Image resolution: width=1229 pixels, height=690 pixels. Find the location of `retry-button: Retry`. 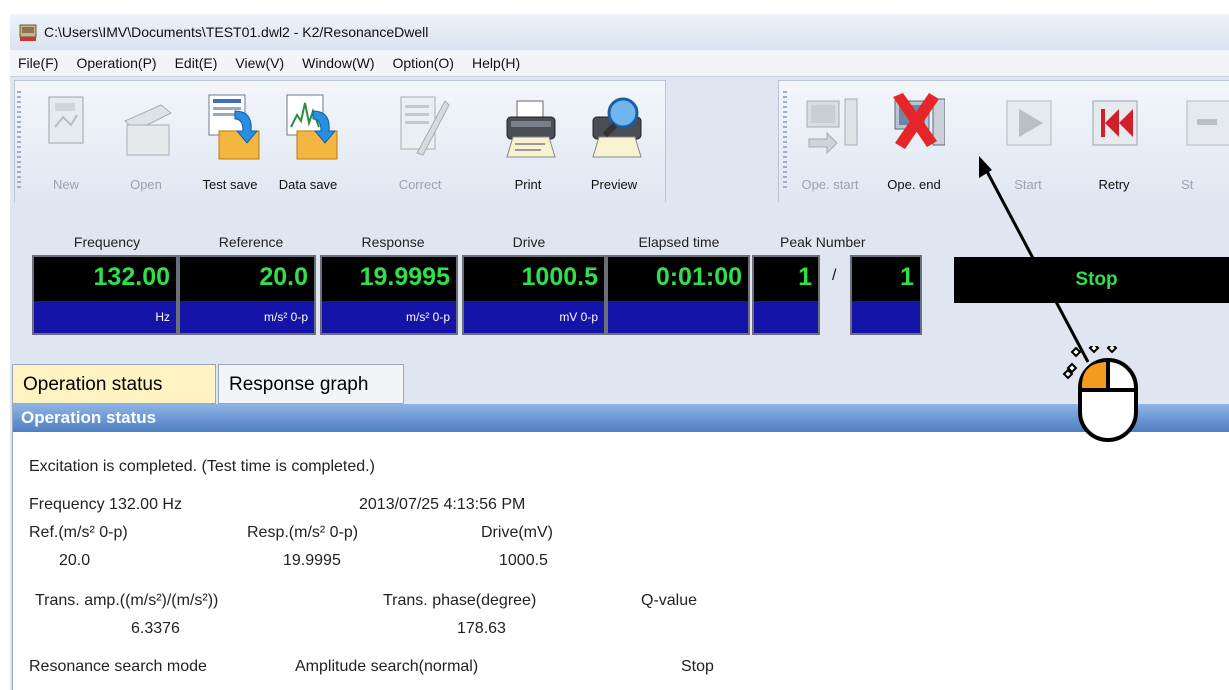

retry-button: Retry is located at coordinates (1114, 142).